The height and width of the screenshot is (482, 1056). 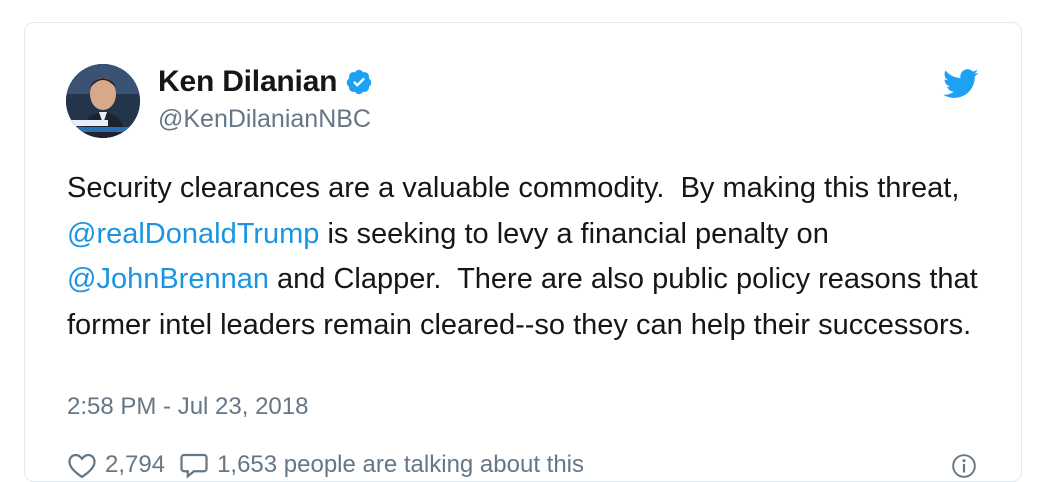 I want to click on author-name-row: Ken Dilanian, so click(x=265, y=82).